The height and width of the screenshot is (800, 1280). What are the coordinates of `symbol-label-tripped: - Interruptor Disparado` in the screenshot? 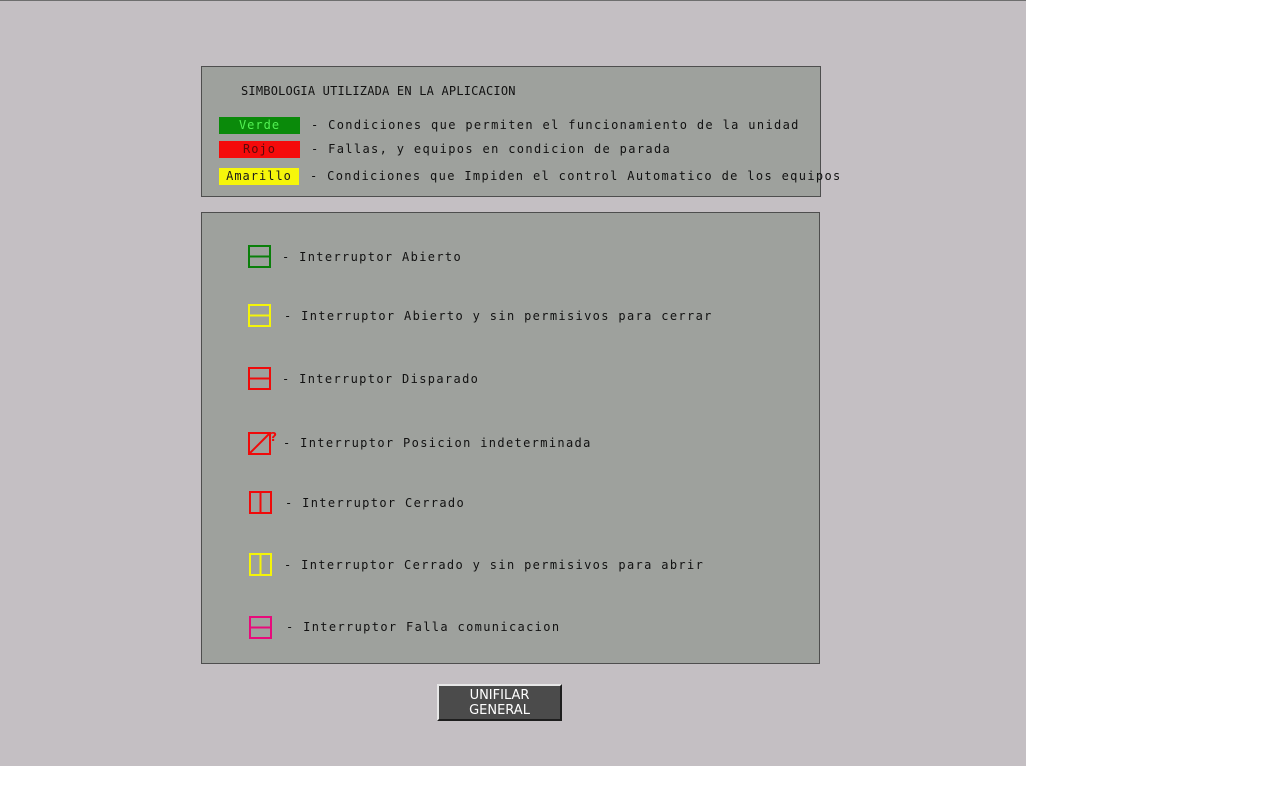 It's located at (381, 379).